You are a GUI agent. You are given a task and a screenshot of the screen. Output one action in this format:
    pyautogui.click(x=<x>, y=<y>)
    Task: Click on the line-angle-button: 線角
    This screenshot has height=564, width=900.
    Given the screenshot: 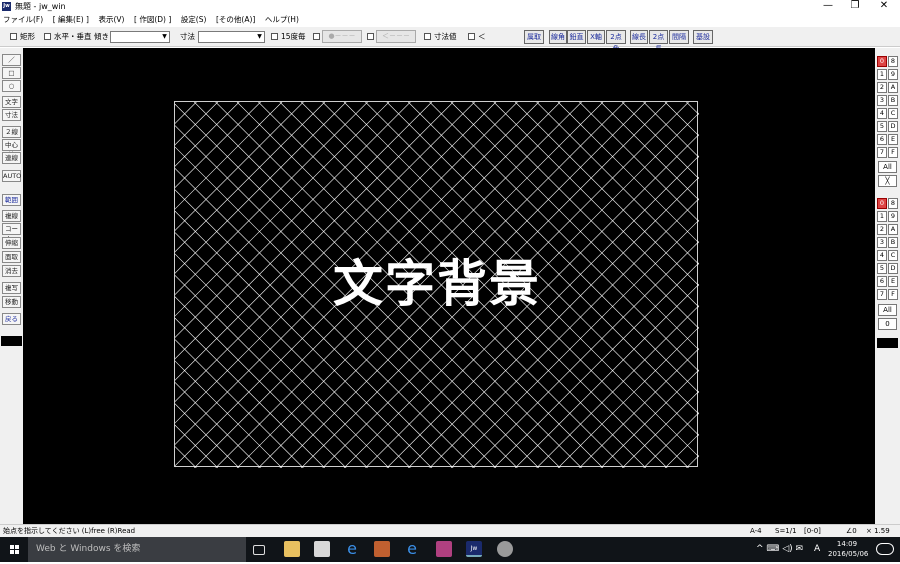 What is the action you would take?
    pyautogui.click(x=558, y=37)
    